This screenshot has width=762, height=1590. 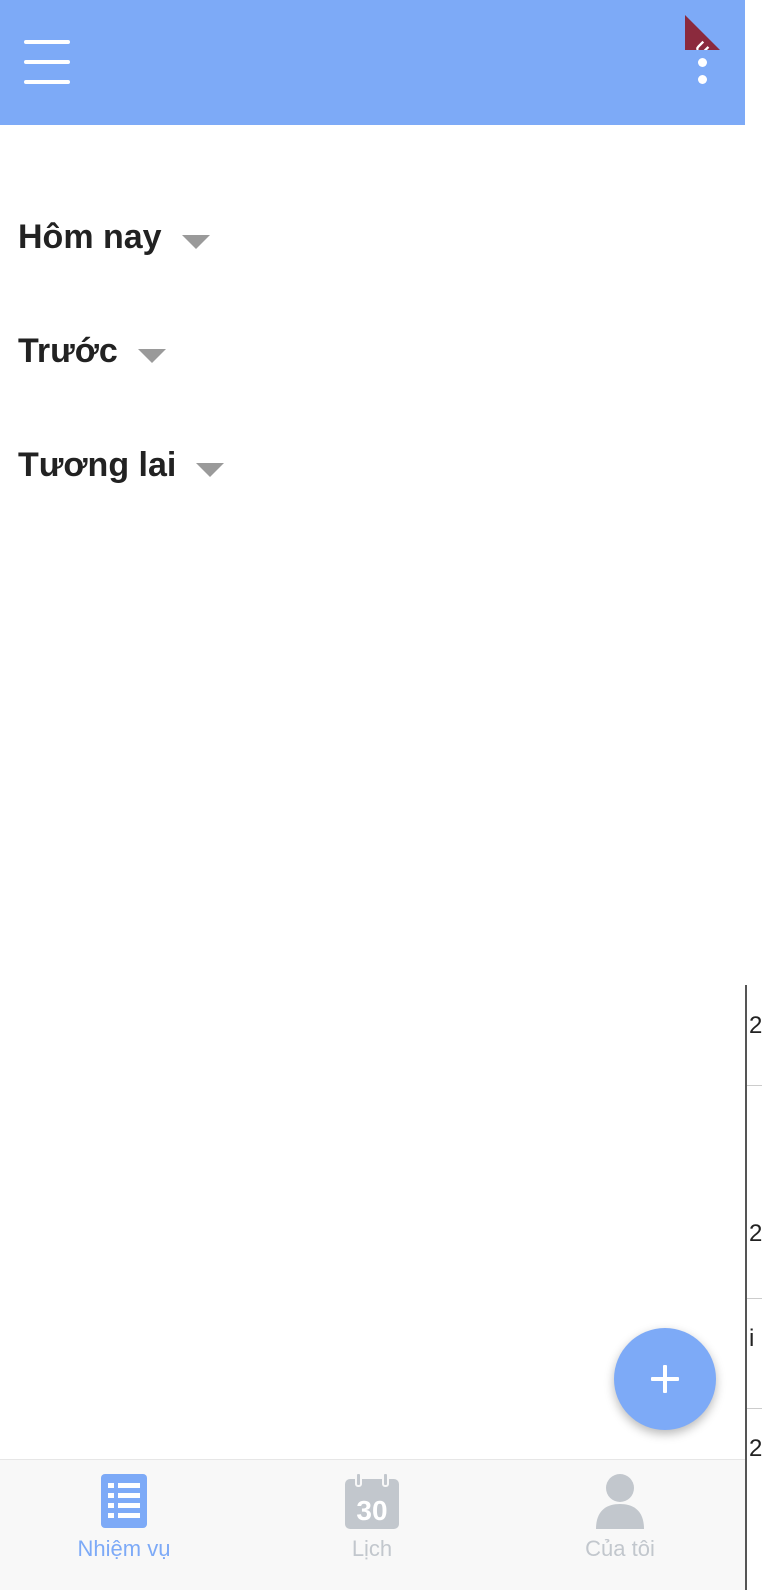 I want to click on add-task-button, so click(x=665, y=1379).